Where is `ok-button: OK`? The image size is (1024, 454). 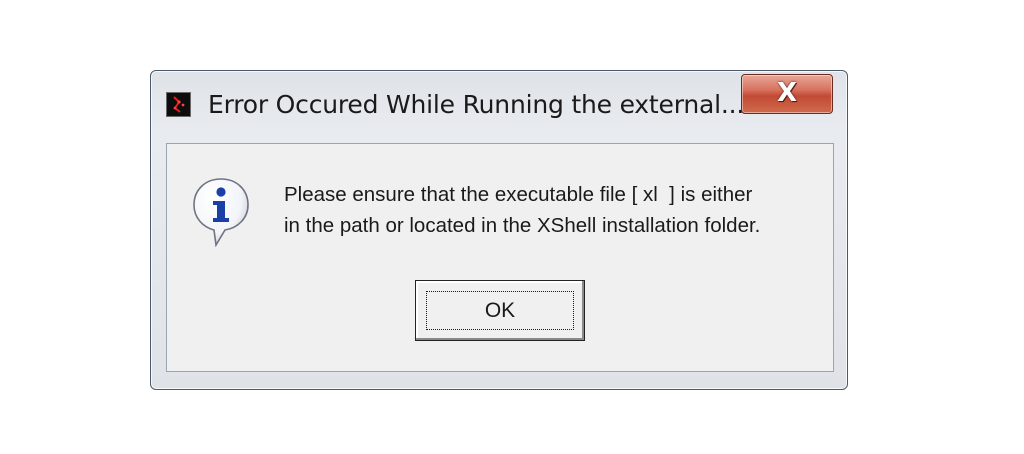 ok-button: OK is located at coordinates (500, 310).